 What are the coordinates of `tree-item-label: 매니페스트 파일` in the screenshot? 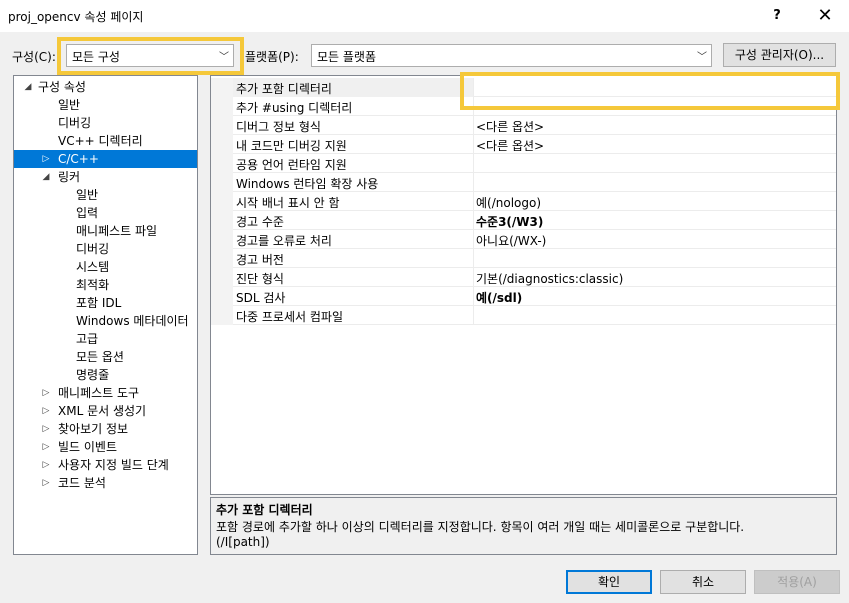 It's located at (117, 231).